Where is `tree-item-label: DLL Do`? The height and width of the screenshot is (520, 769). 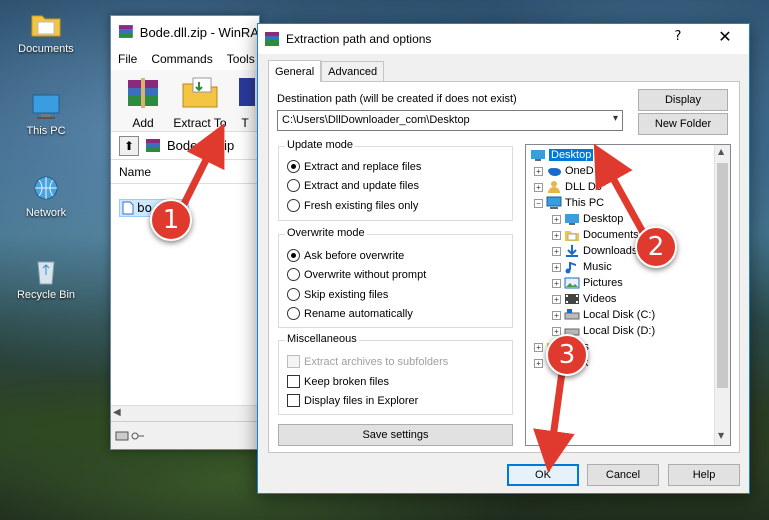
tree-item-label: DLL Do is located at coordinates (583, 187).